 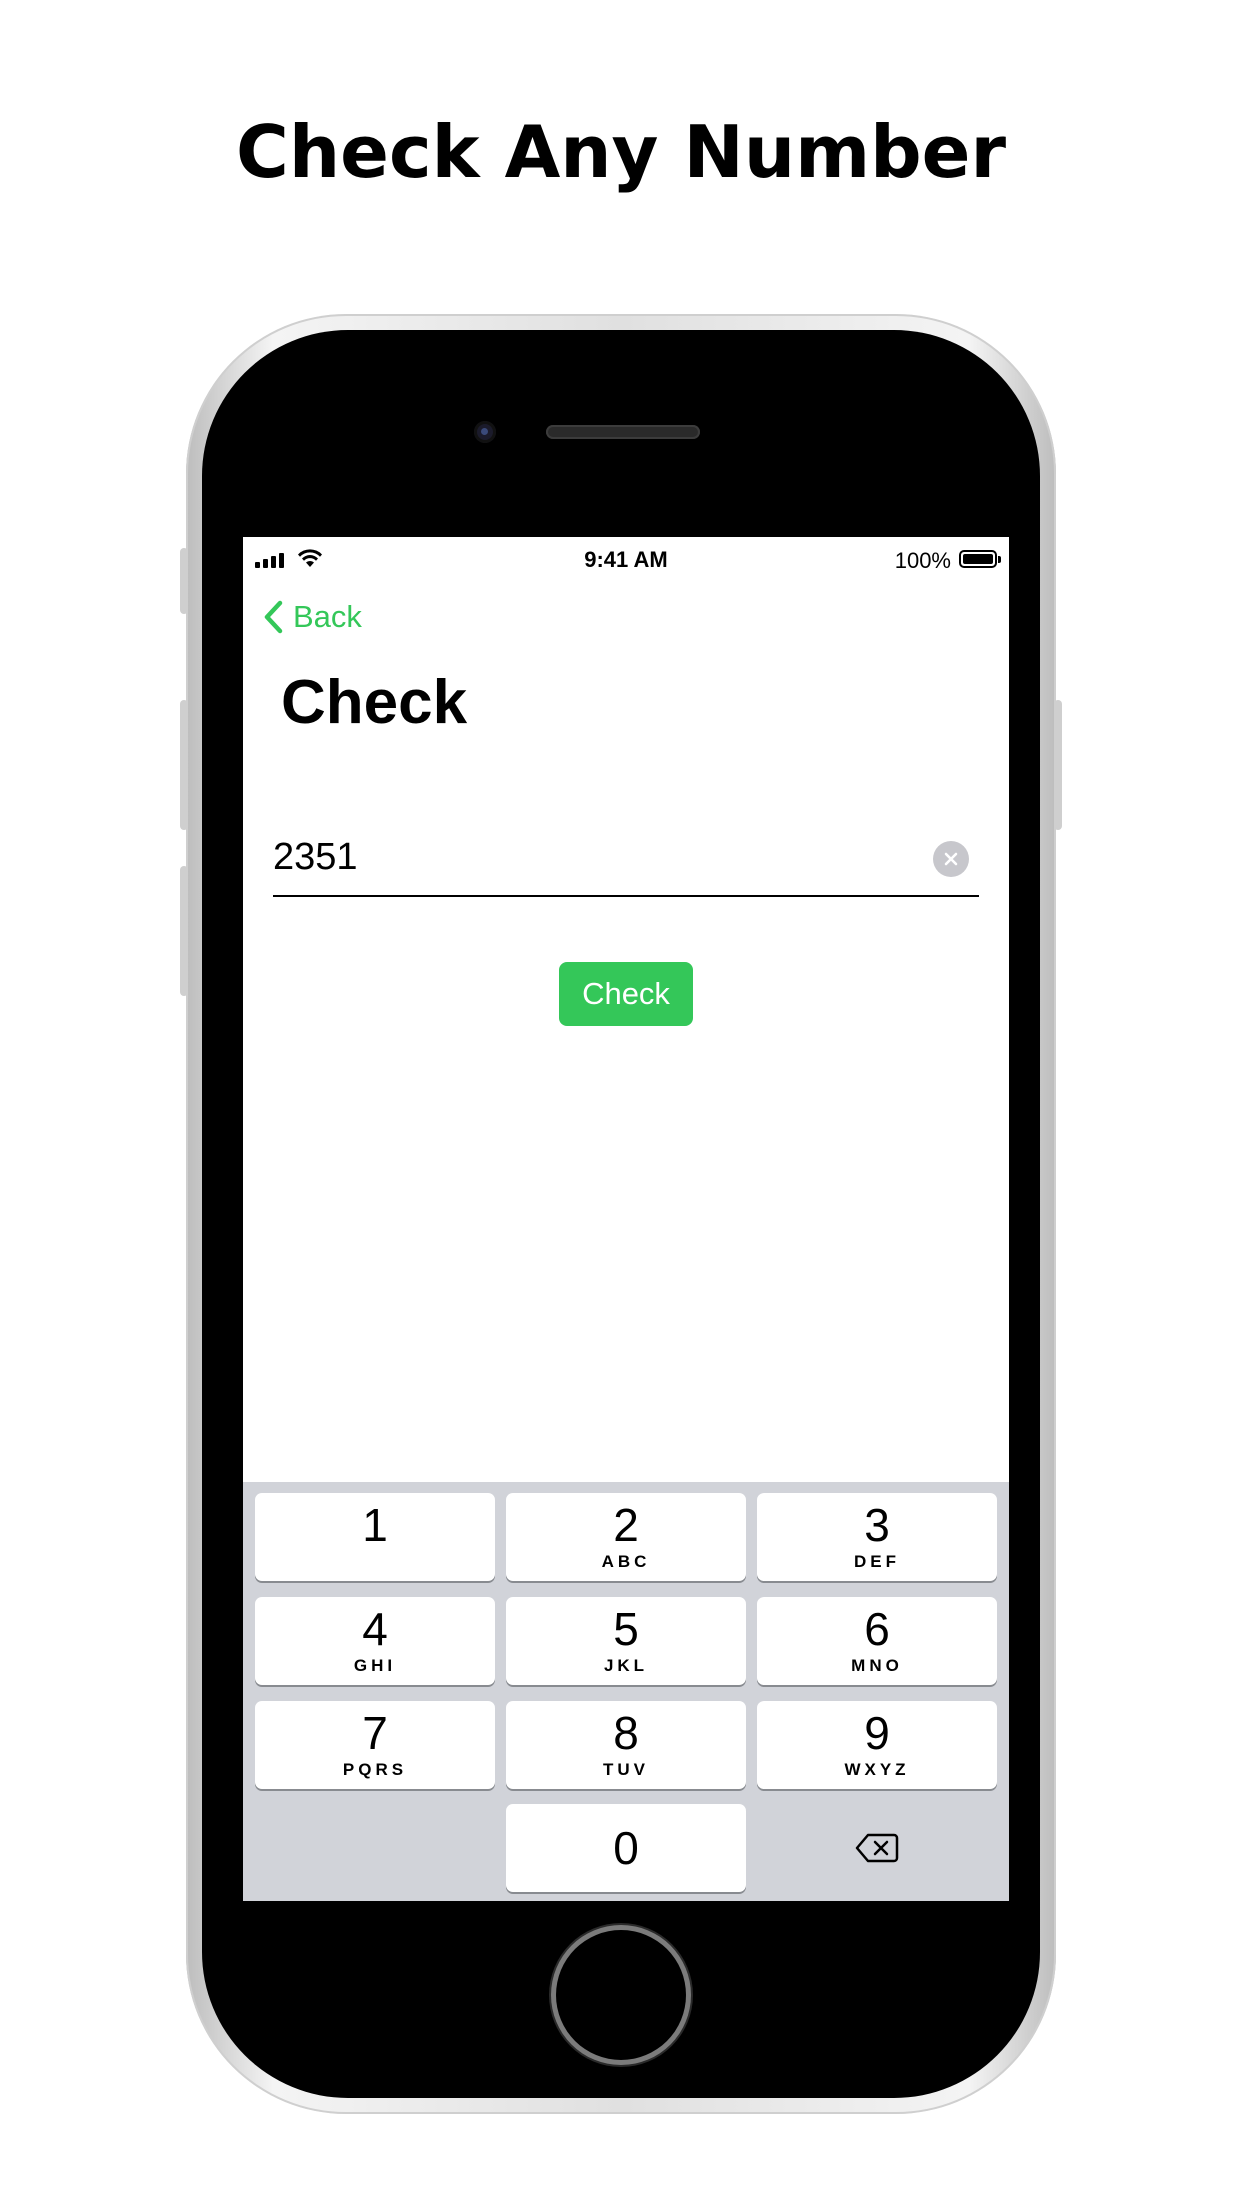 I want to click on key-number: 6, so click(x=877, y=1629).